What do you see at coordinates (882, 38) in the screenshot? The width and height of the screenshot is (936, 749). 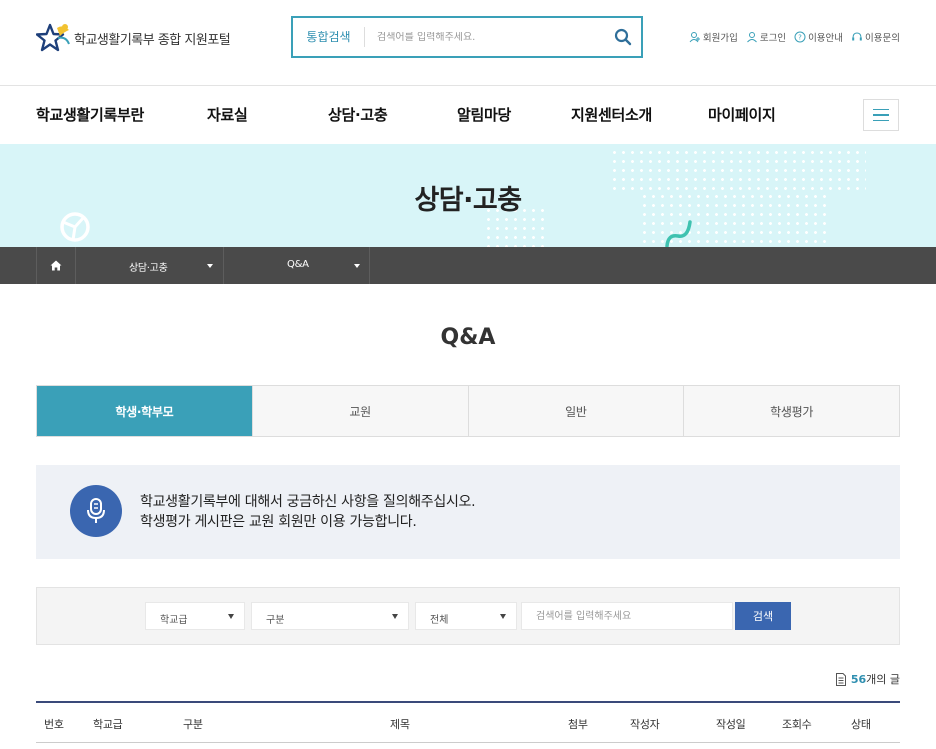 I see `contact-label: 이용문의` at bounding box center [882, 38].